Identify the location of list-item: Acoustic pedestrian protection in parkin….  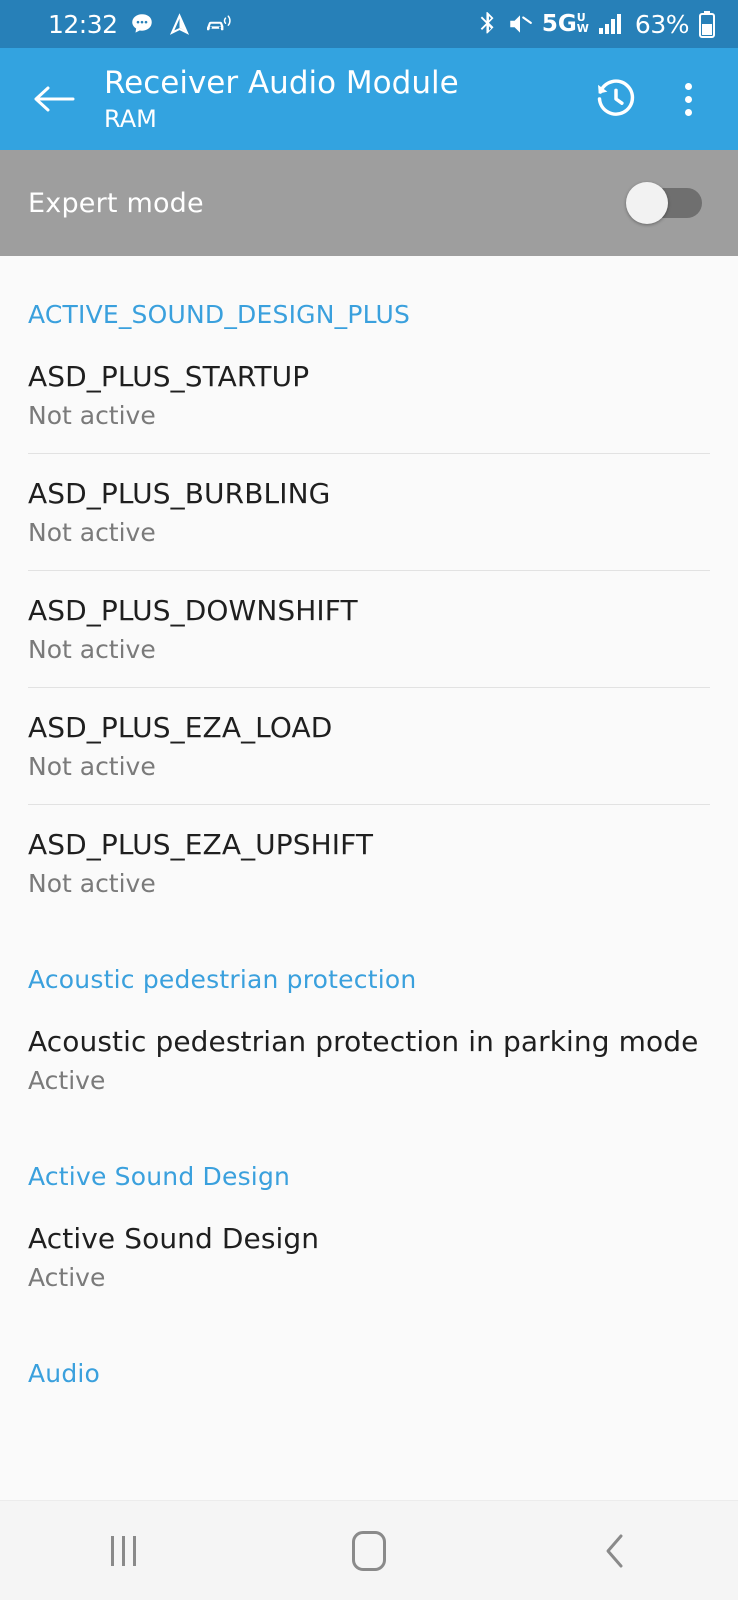
(369, 1060).